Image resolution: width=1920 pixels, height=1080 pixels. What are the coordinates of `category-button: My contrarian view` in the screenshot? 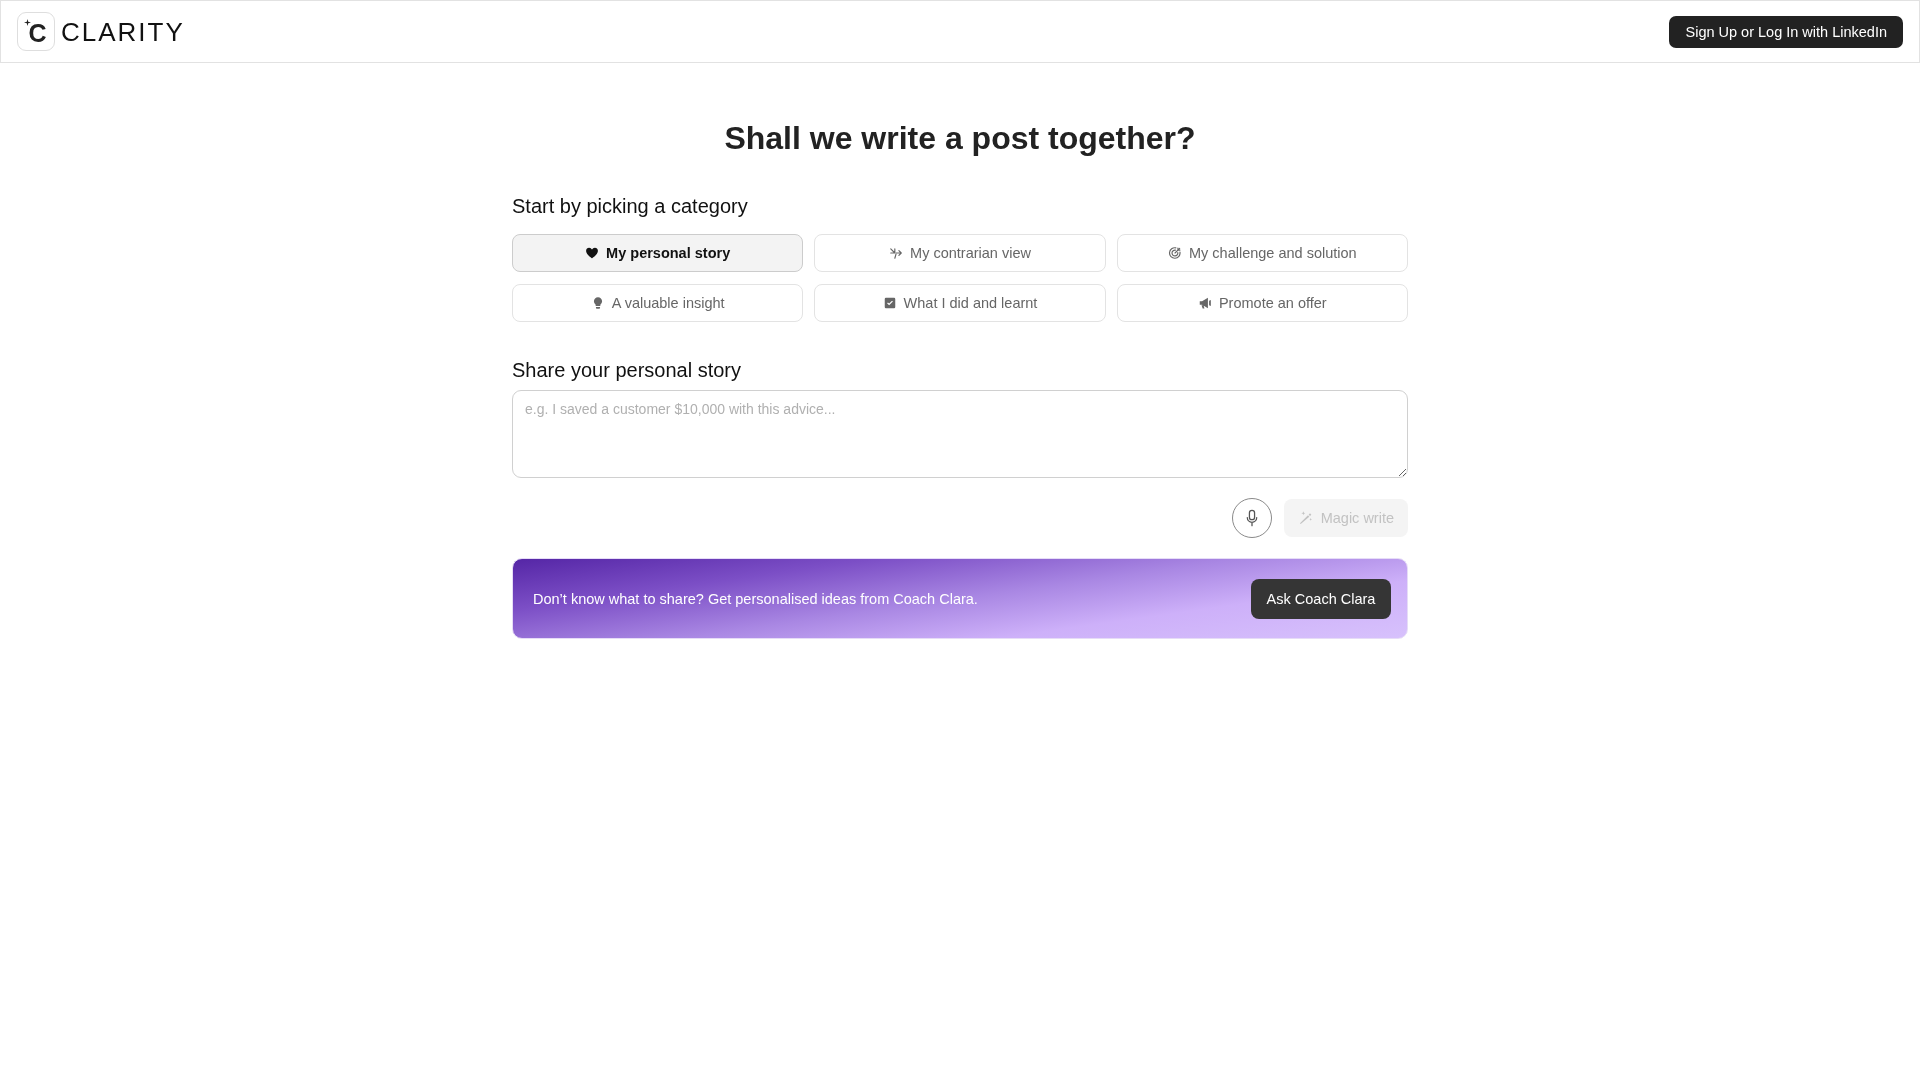 It's located at (960, 253).